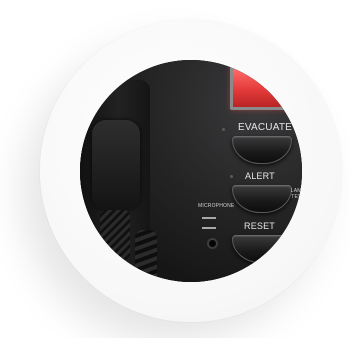  What do you see at coordinates (231, 176) in the screenshot?
I see `alert-led-dot` at bounding box center [231, 176].